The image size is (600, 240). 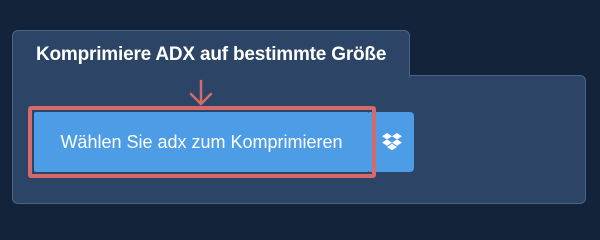 What do you see at coordinates (211, 54) in the screenshot?
I see `panel-title: Komprimiere ADX auf bestimmte Größe` at bounding box center [211, 54].